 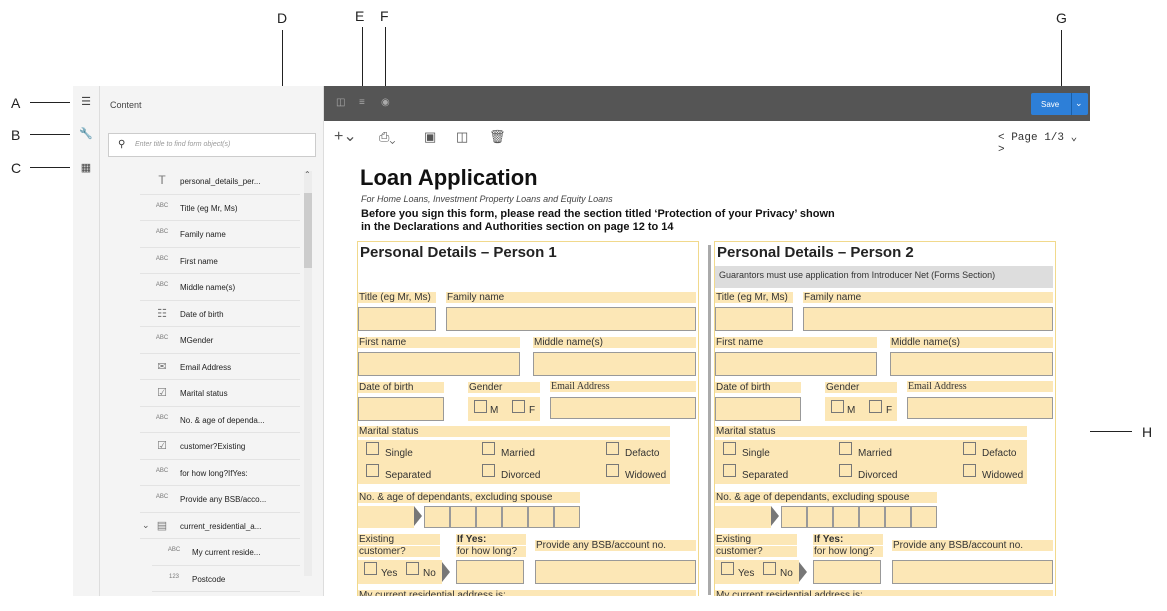 I want to click on tree-item: 123 Postcode, so click(x=226, y=579).